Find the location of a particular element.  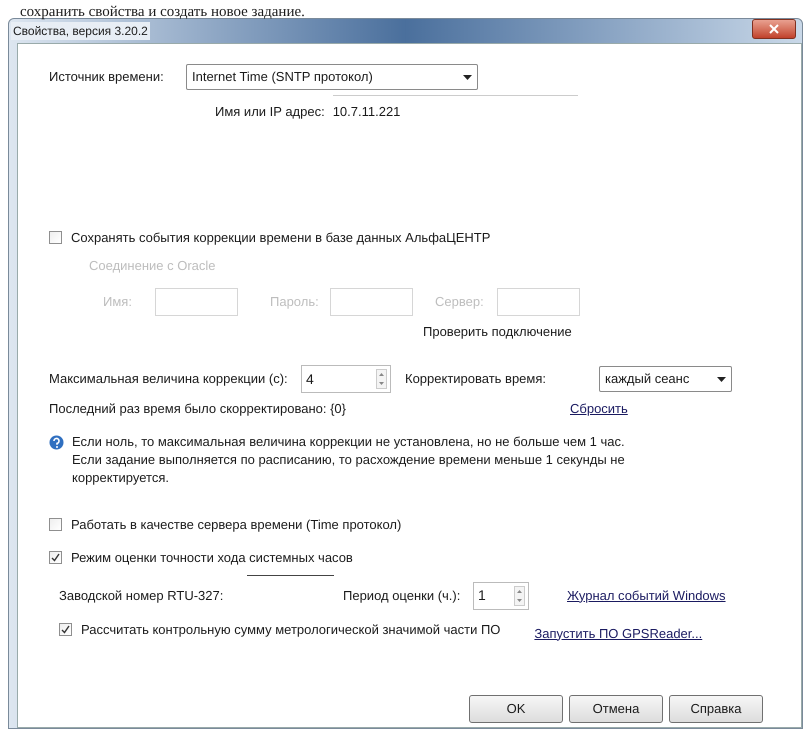

address-field: 10.7.11.221 is located at coordinates (455, 107).